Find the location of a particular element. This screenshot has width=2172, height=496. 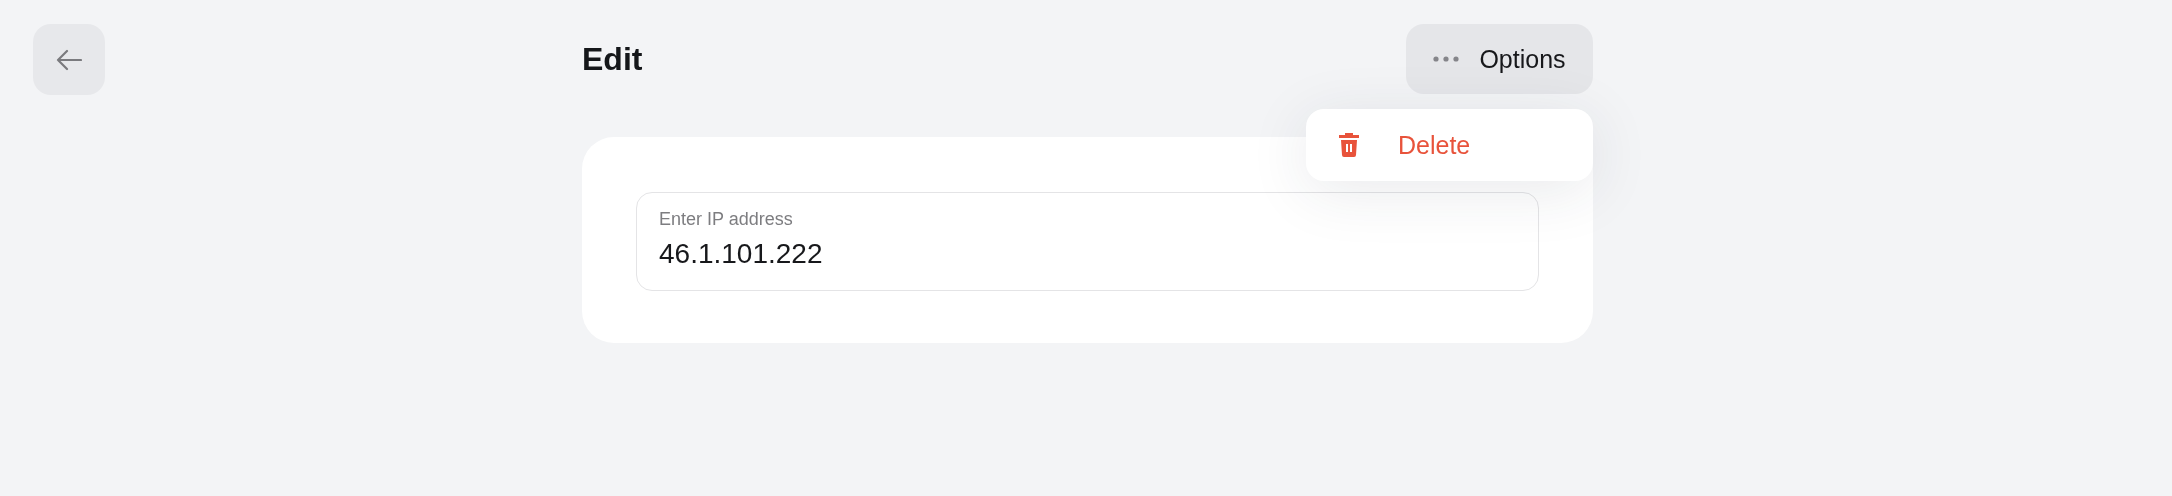

page-title: Edit is located at coordinates (612, 59).